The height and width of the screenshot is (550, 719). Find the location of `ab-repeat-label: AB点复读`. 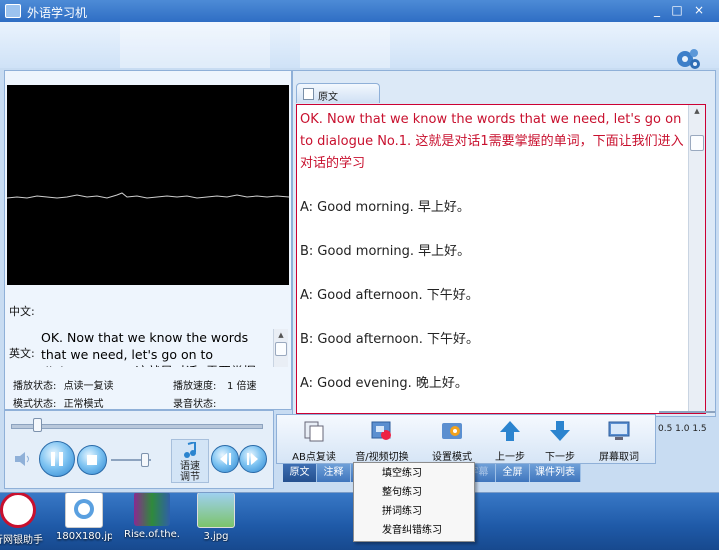

ab-repeat-label: AB点复读 is located at coordinates (314, 457).